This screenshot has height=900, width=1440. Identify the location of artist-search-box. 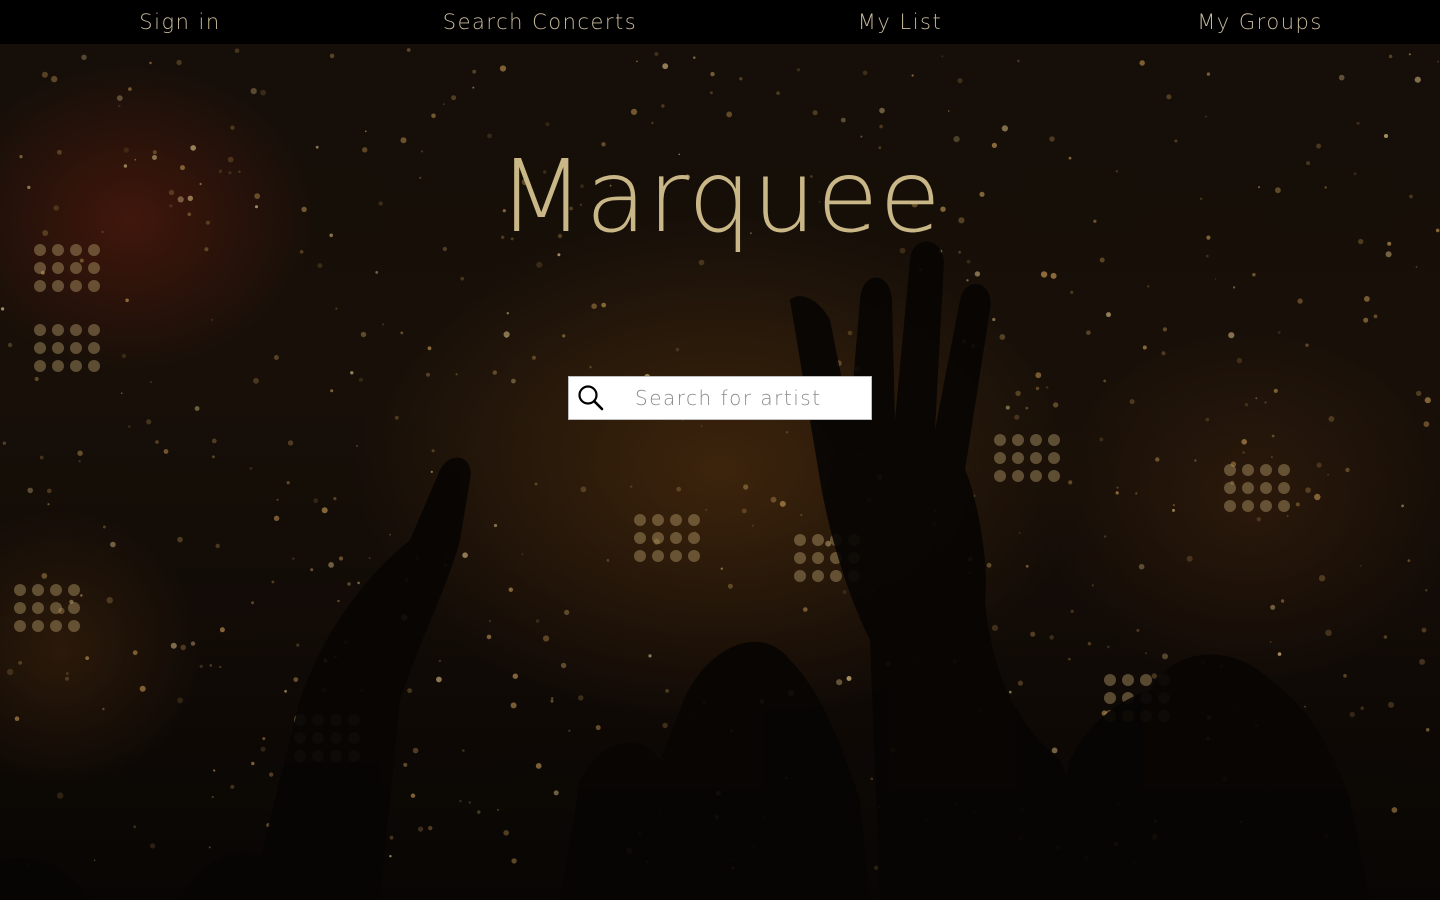
(720, 398).